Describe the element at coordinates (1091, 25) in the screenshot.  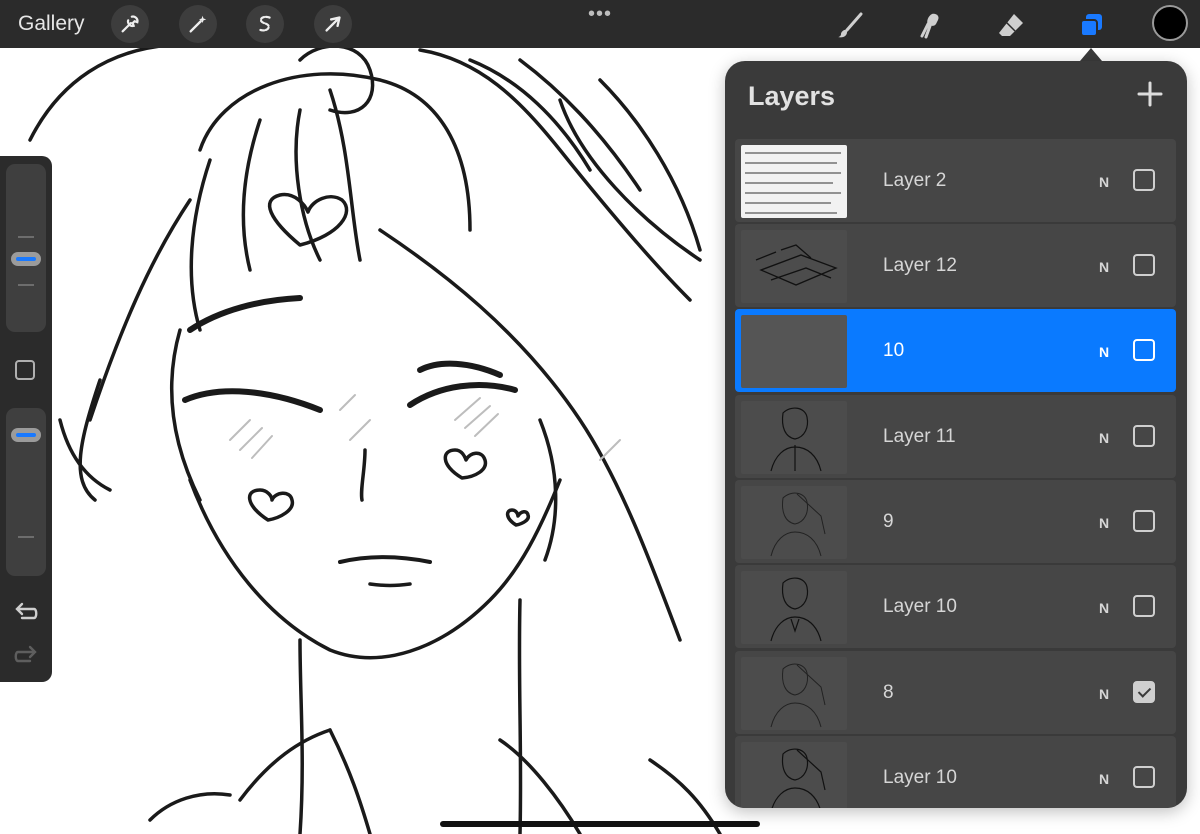
I see `layers-icon` at that location.